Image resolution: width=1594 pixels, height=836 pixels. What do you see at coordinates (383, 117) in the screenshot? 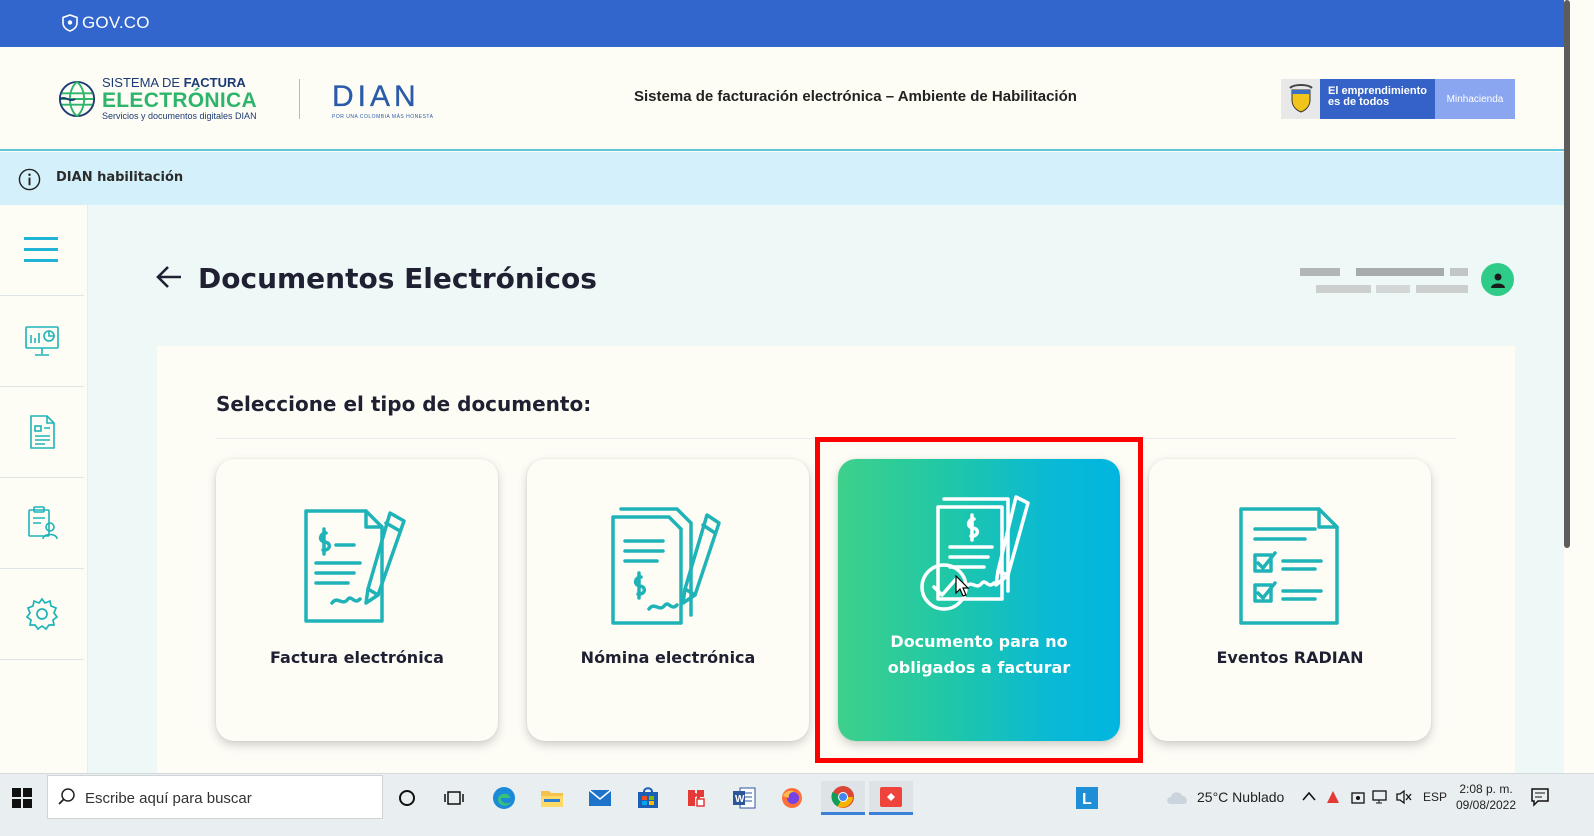
I see `dian-slogan: POR UNA COLOMBIA MÁS HONESTA` at bounding box center [383, 117].